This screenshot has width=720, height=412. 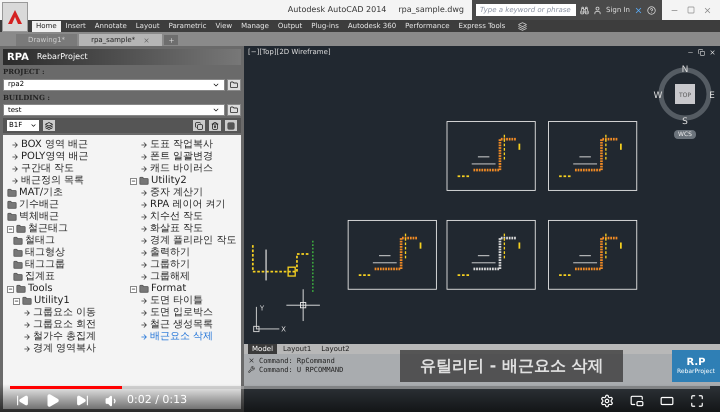 What do you see at coordinates (170, 277) in the screenshot?
I see `tree-item: 그룹해제` at bounding box center [170, 277].